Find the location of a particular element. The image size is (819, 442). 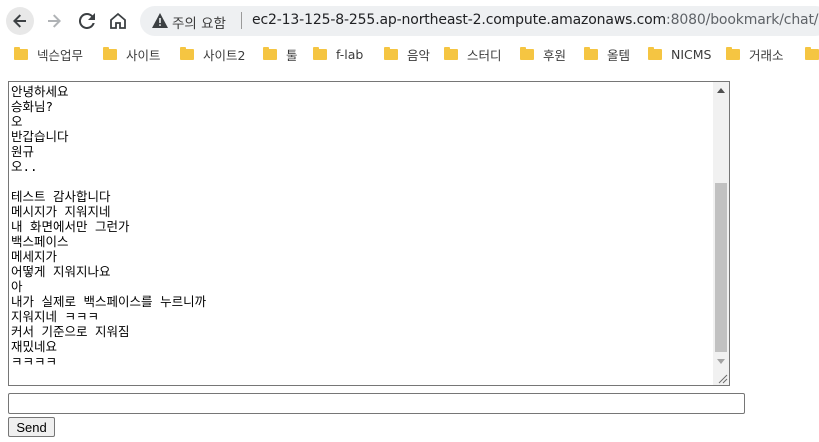

bookmark-folder: 후원 is located at coordinates (543, 54).